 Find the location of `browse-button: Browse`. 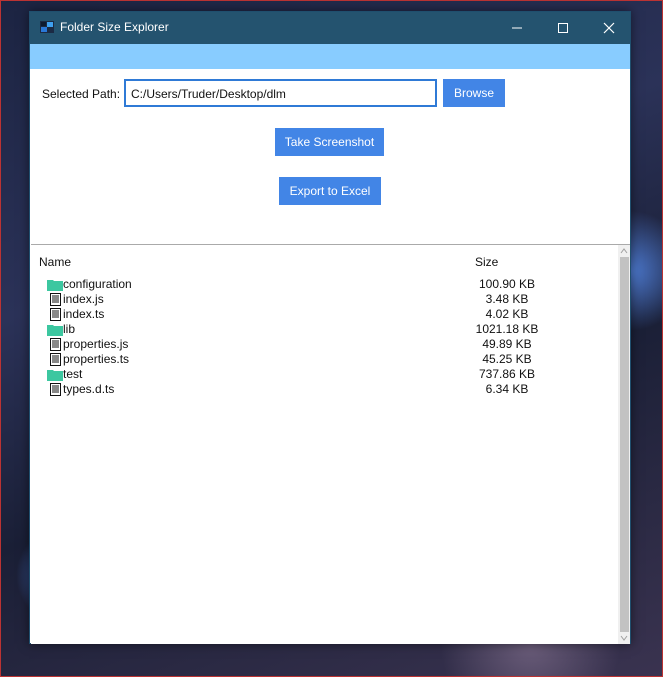

browse-button: Browse is located at coordinates (474, 93).